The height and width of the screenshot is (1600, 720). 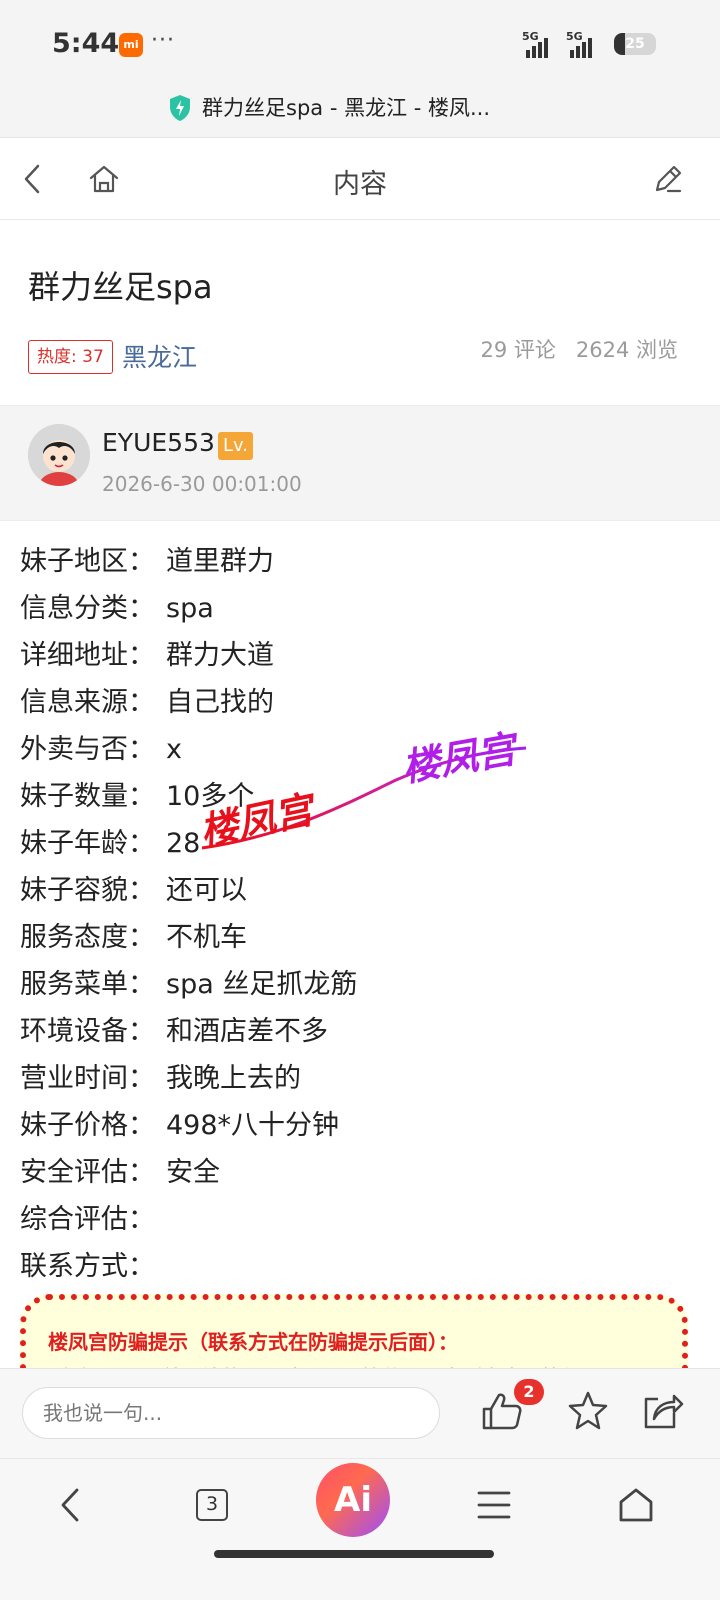 I want to click on field-label: 外卖与否：, so click(x=87, y=749).